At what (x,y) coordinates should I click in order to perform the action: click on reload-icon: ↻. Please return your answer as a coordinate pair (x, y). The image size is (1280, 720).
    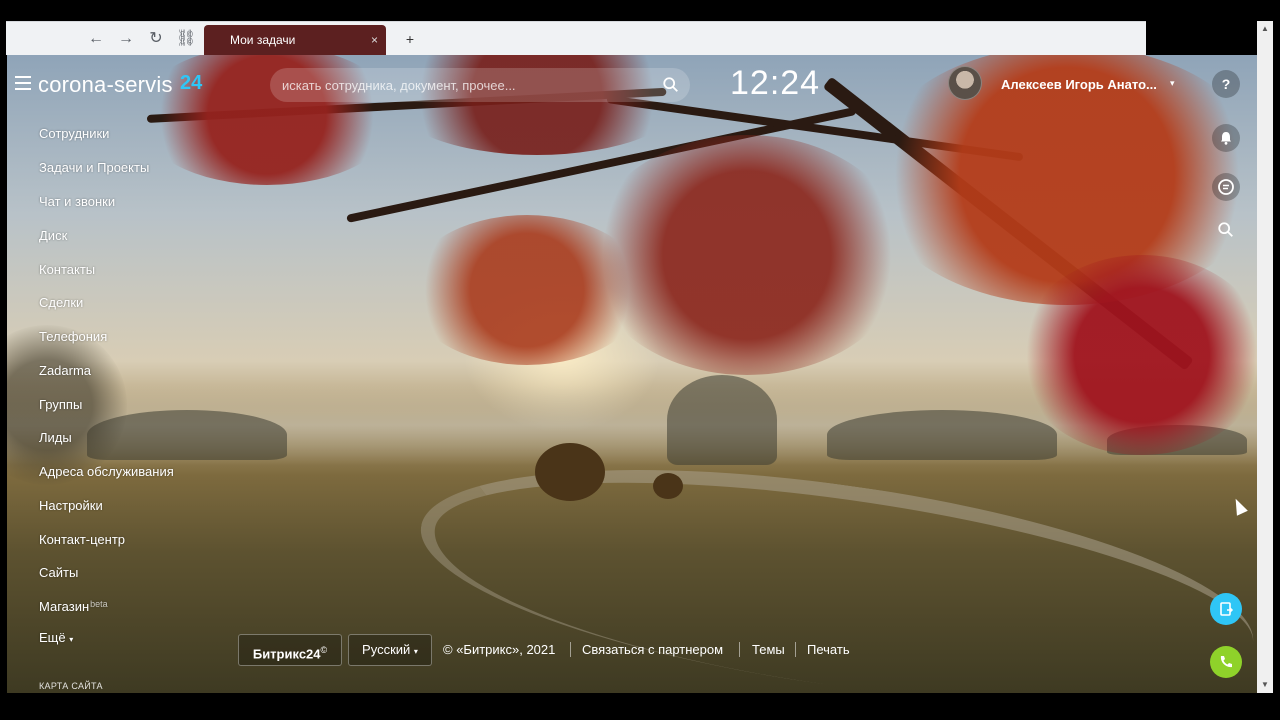
    Looking at the image, I should click on (156, 39).